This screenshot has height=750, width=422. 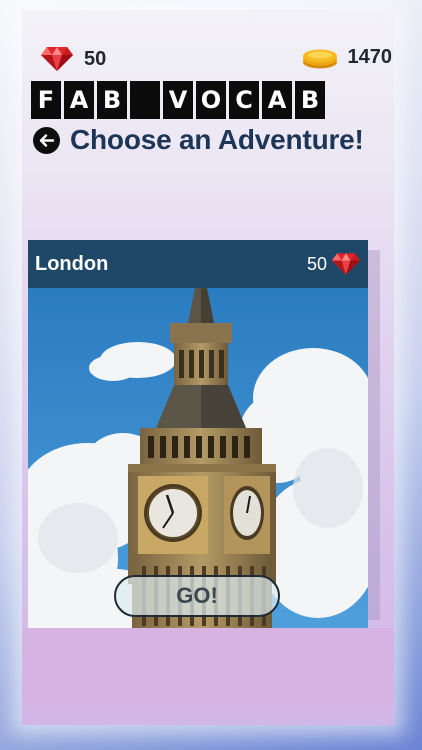 I want to click on fab-vocab-logo: F A B V O C A B, so click(x=178, y=100).